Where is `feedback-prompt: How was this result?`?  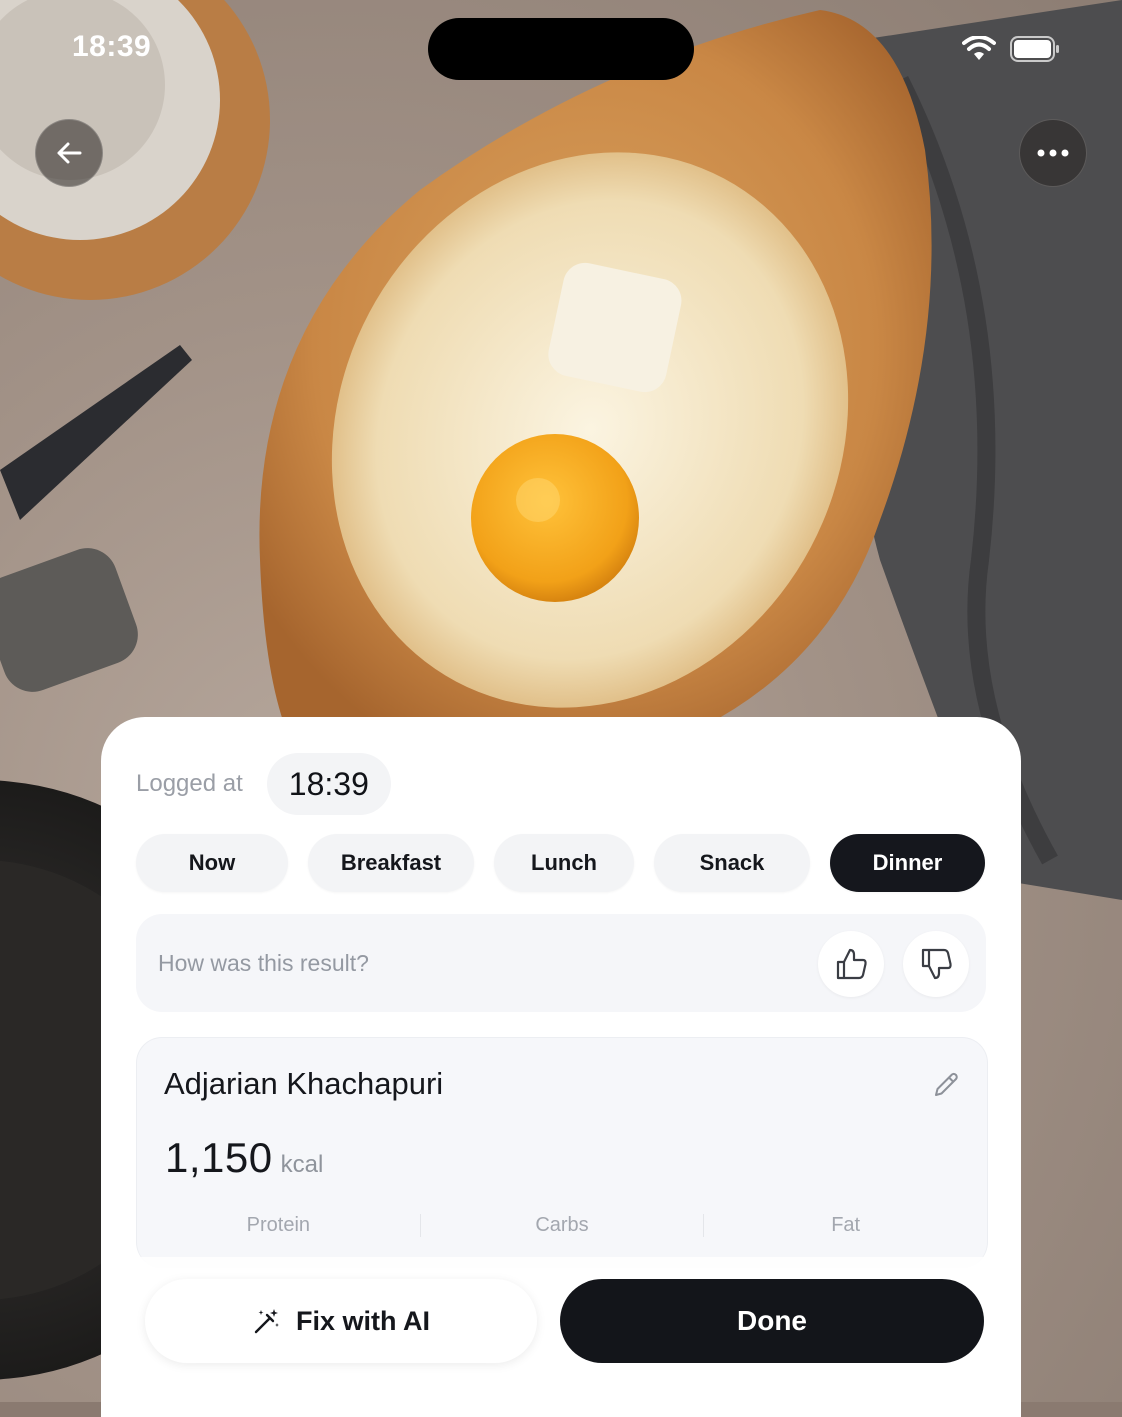 feedback-prompt: How was this result? is located at coordinates (263, 963).